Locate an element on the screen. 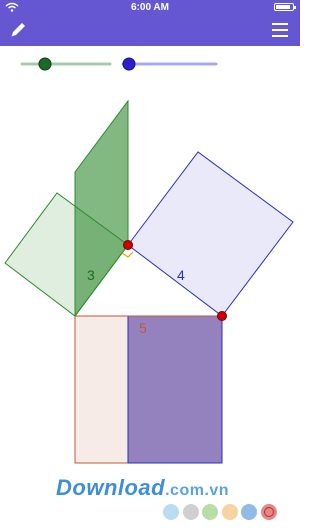 The width and height of the screenshot is (320, 532). pencil-icon is located at coordinates (18, 30).